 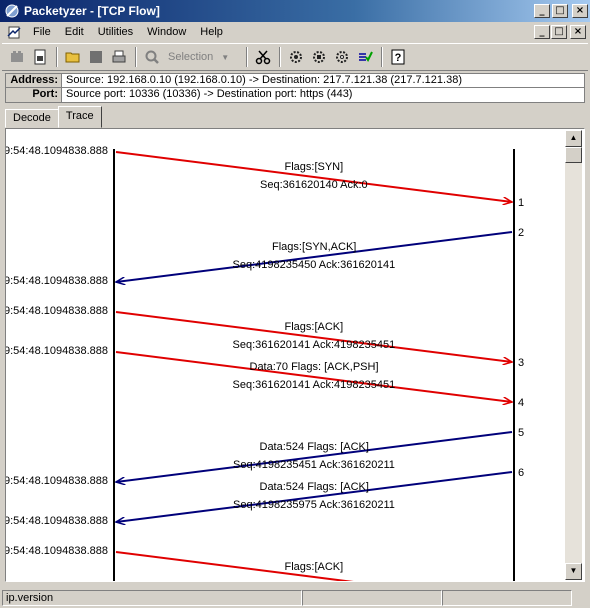 What do you see at coordinates (295, 32) in the screenshot?
I see `menu-bar: File Edit Utilities Window Help _ □ ×` at bounding box center [295, 32].